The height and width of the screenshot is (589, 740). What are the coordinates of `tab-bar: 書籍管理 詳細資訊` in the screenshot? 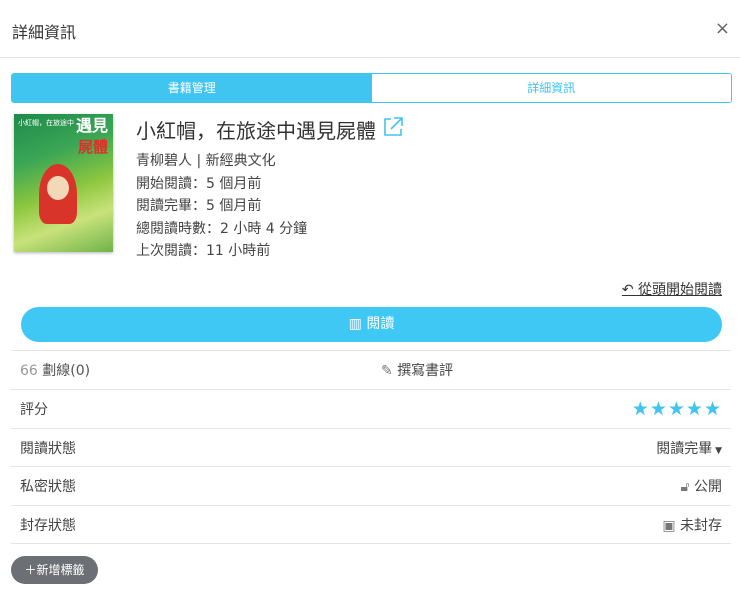 It's located at (371, 88).